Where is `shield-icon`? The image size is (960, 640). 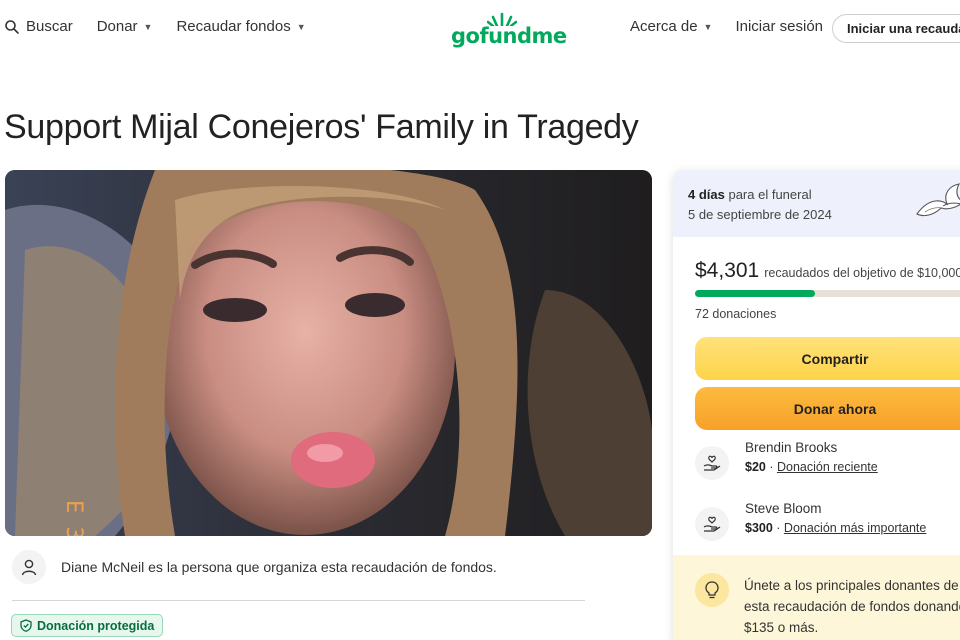 shield-icon is located at coordinates (26, 625).